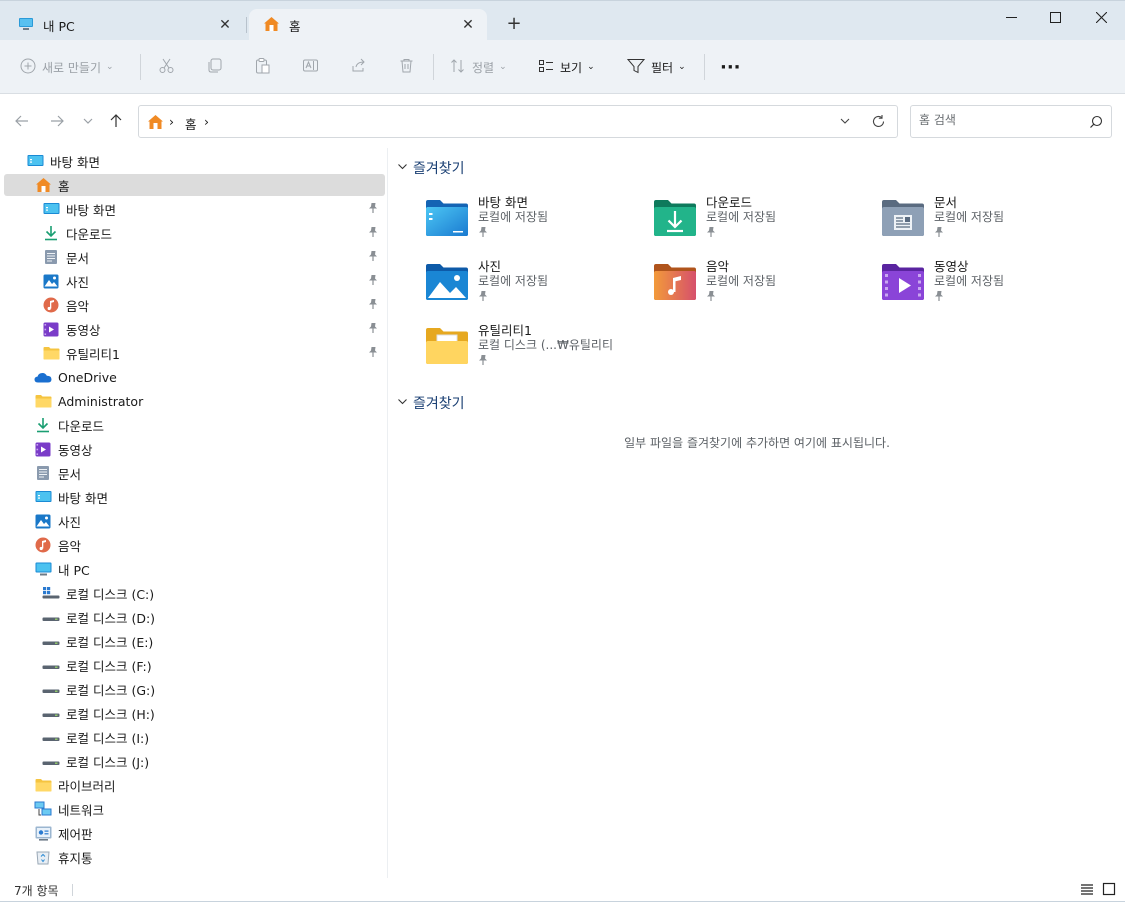 The width and height of the screenshot is (1125, 902). I want to click on rename-button, so click(310, 67).